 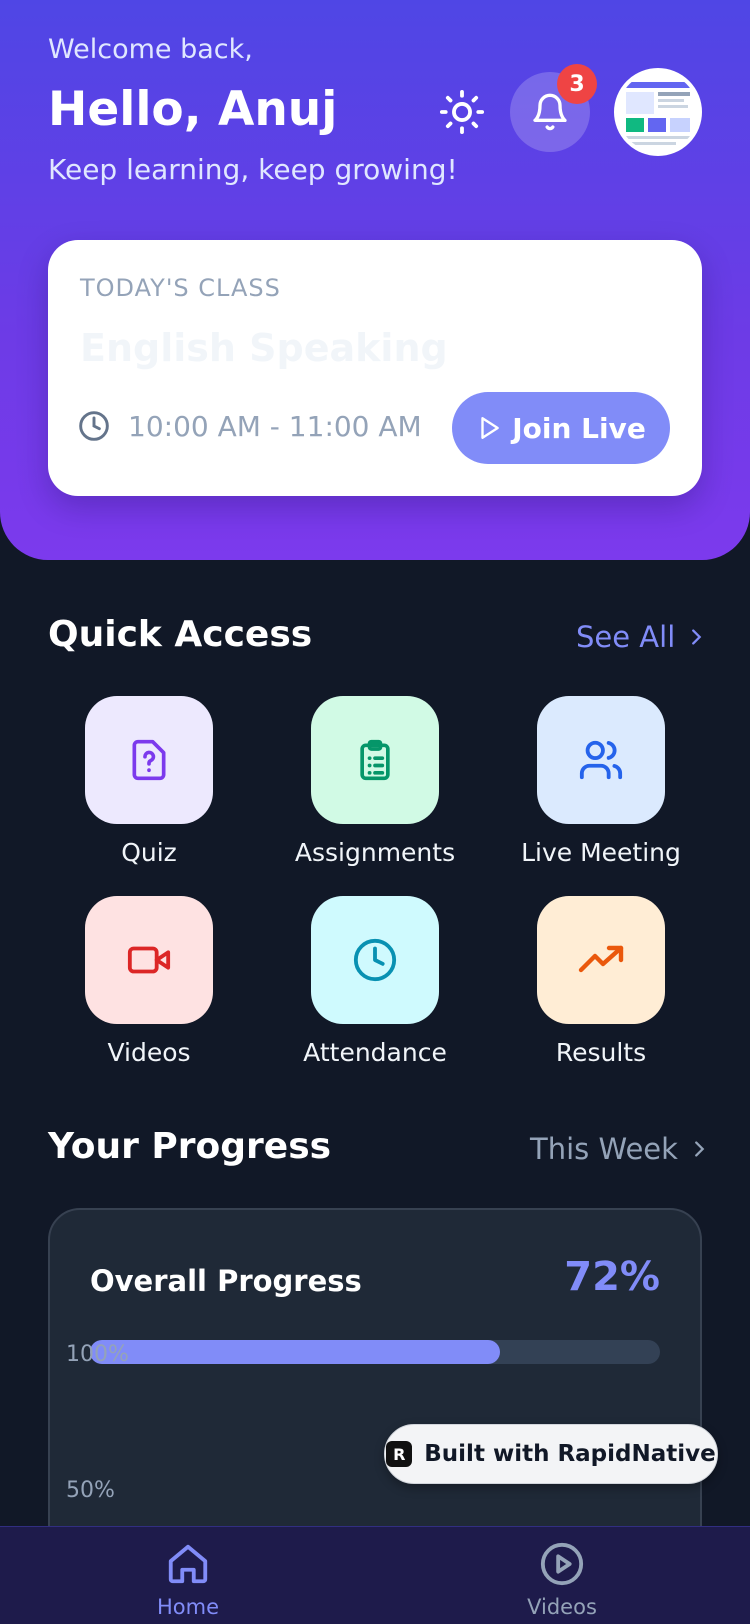 I want to click on avatar-image-icon, so click(x=658, y=112).